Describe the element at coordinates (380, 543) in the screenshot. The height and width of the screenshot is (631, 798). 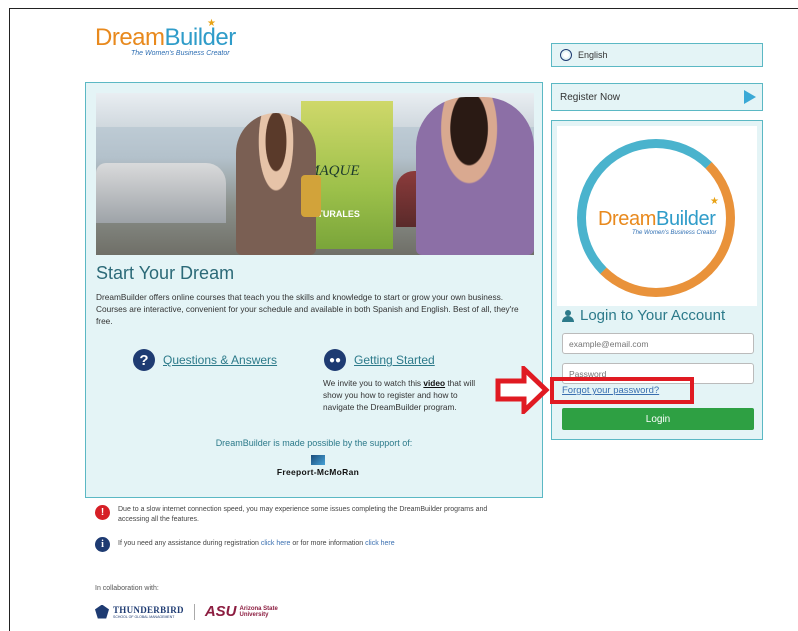
I see `more-info-link: click here` at that location.